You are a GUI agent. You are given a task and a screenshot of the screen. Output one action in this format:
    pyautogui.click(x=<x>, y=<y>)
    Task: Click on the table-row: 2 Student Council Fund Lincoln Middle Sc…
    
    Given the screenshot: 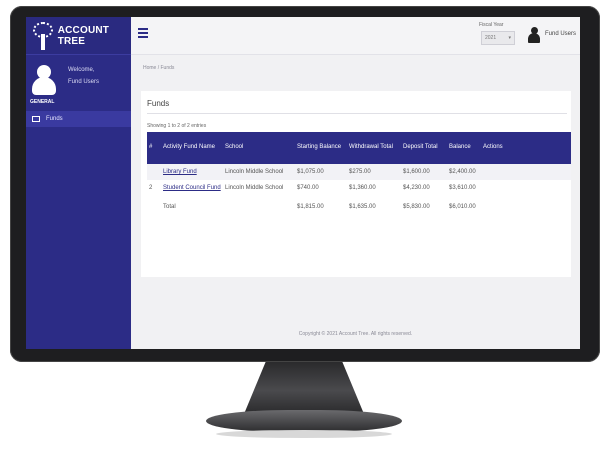 What is the action you would take?
    pyautogui.click(x=359, y=188)
    